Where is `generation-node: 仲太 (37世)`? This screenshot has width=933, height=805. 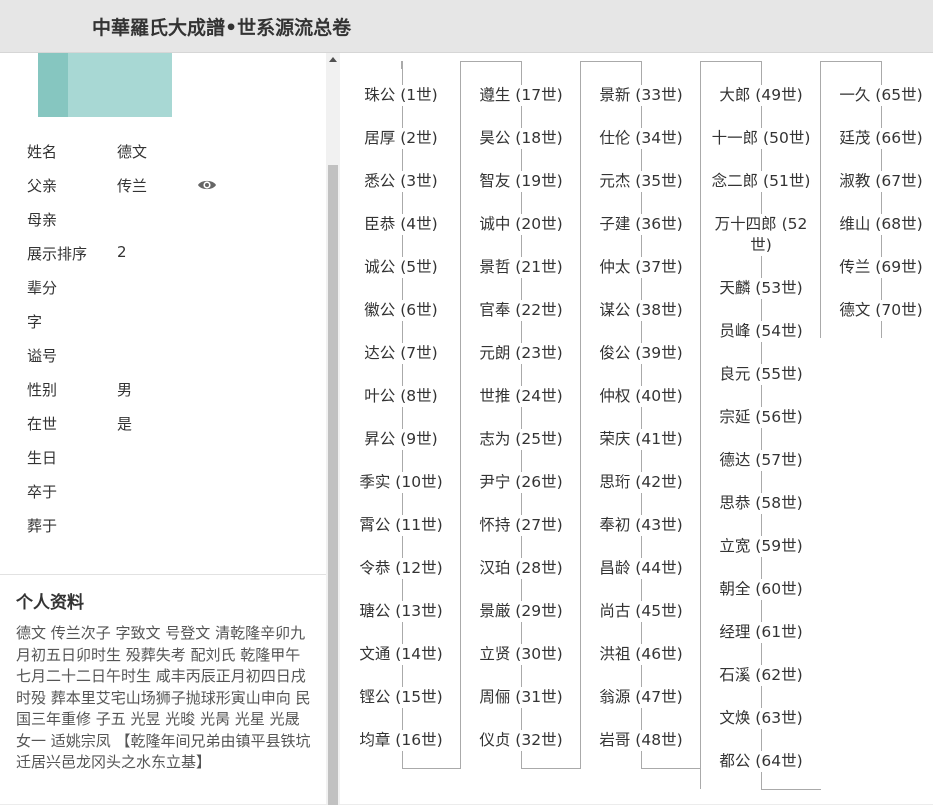 generation-node: 仲太 (37世) is located at coordinates (641, 267).